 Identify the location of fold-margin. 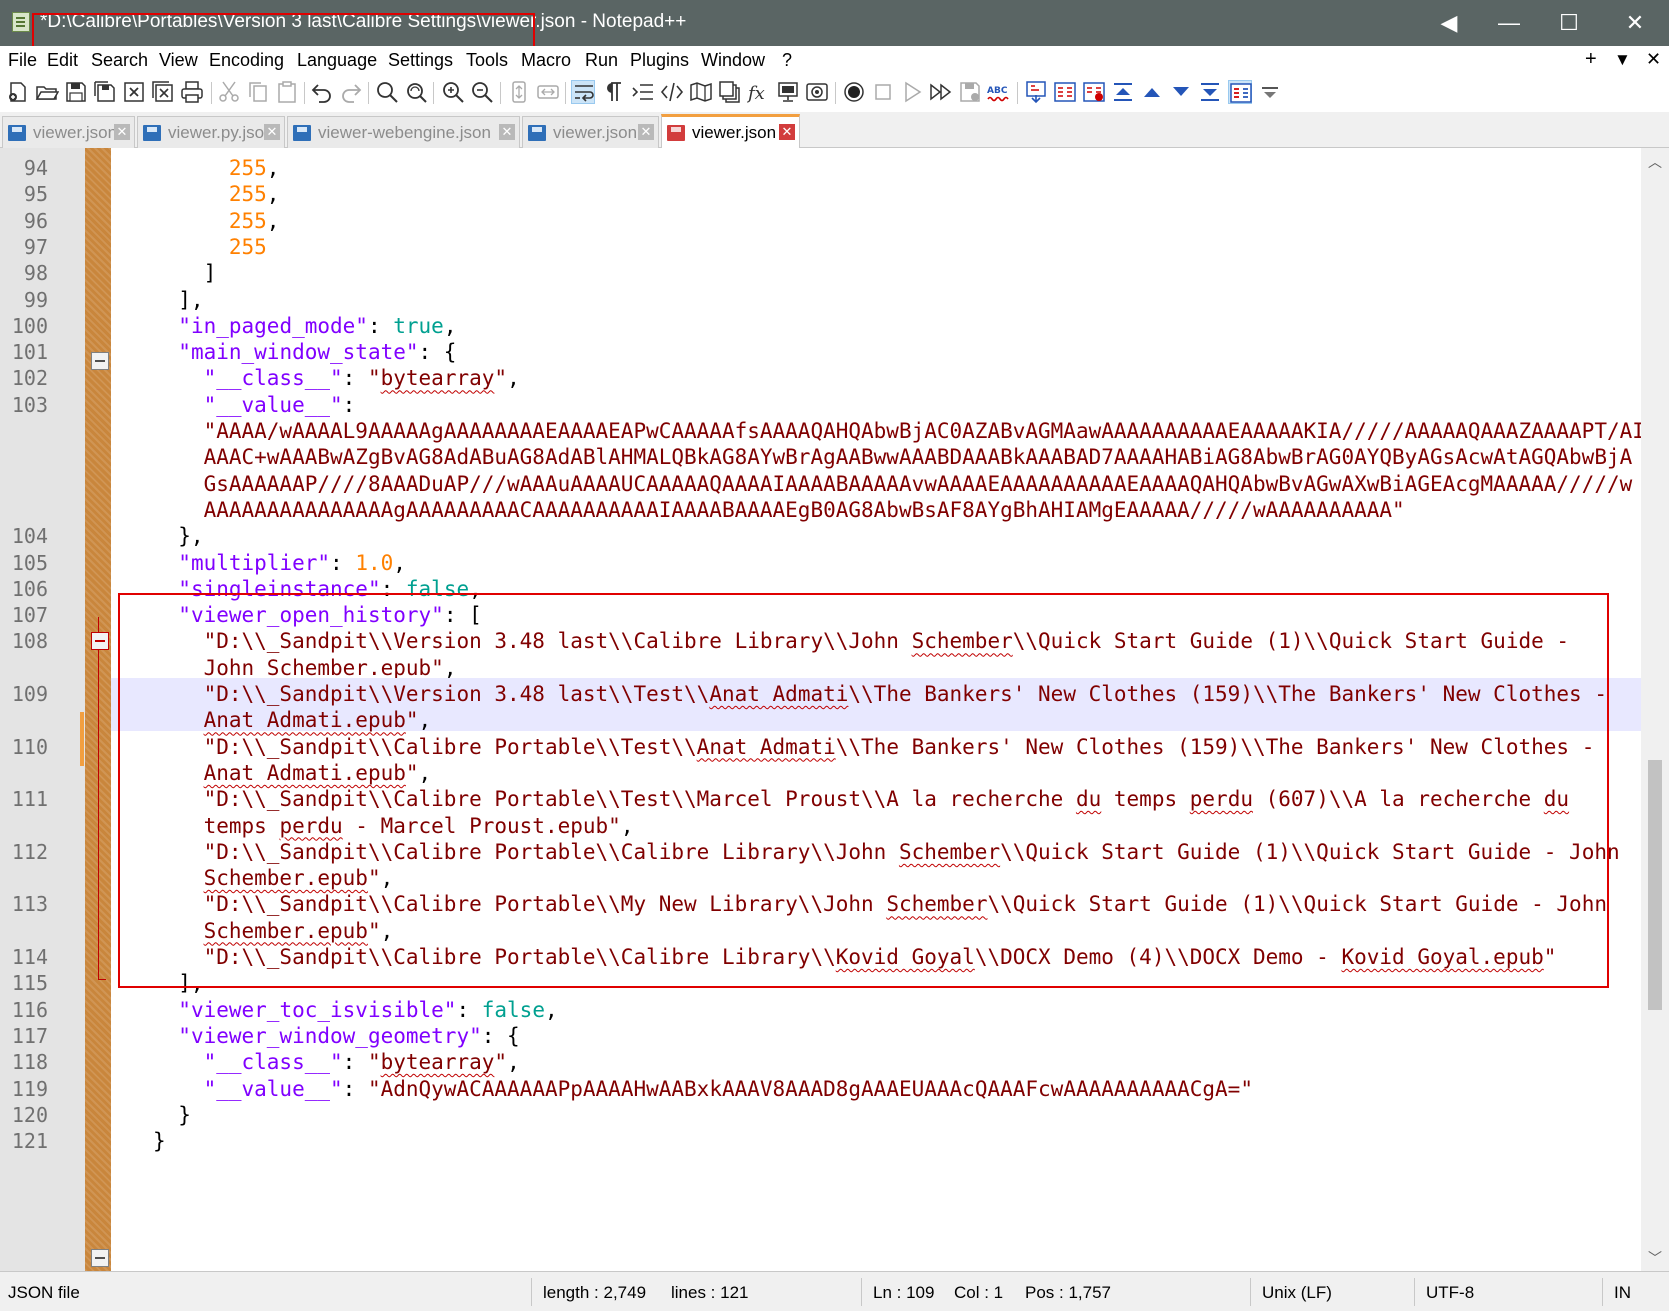
(98, 709).